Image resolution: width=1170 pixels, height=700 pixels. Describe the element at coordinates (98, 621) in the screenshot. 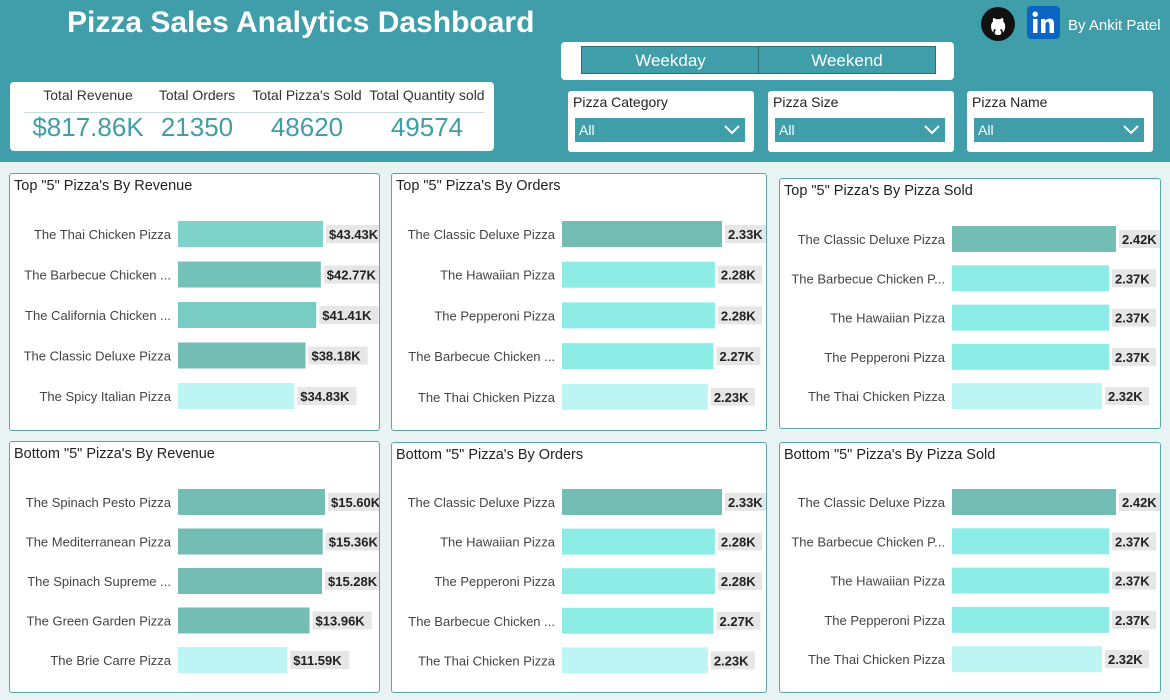

I see `category-label: The Green Garden Pizza` at that location.